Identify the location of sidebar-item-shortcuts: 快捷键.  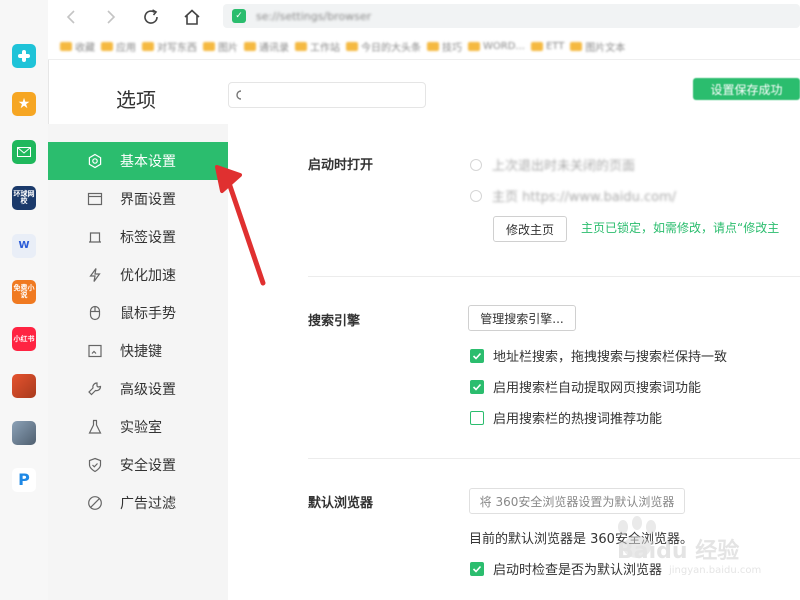
(138, 351).